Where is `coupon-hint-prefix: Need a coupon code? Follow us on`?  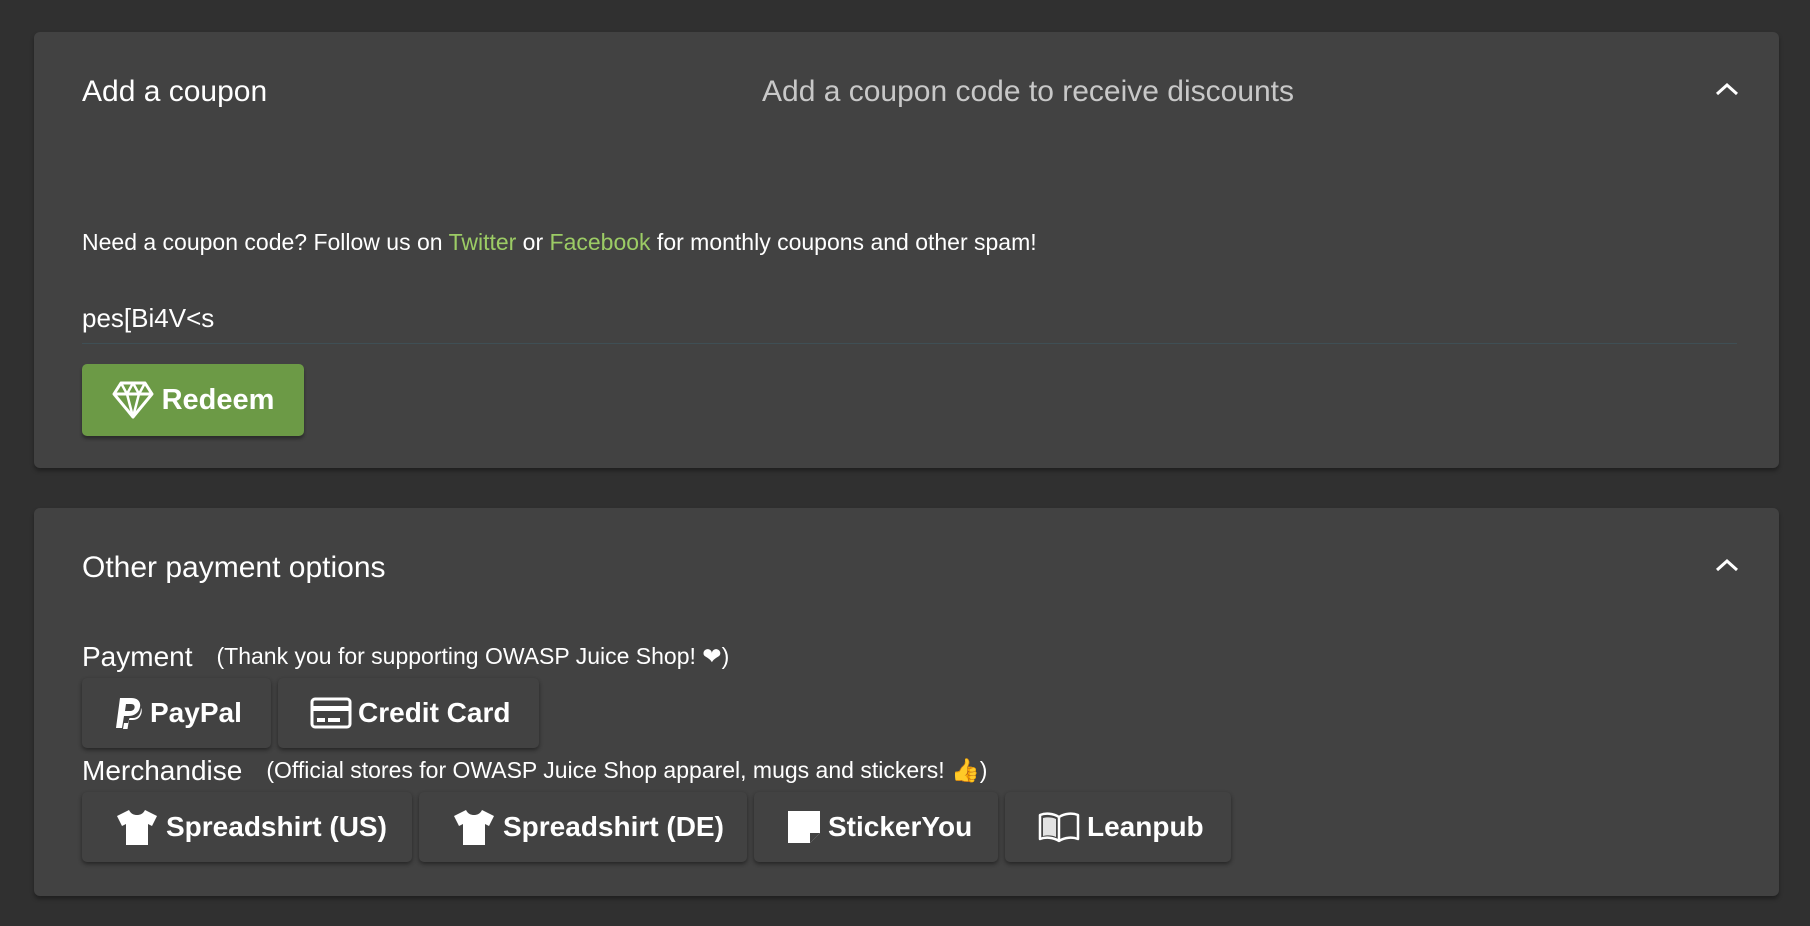 coupon-hint-prefix: Need a coupon code? Follow us on is located at coordinates (265, 242).